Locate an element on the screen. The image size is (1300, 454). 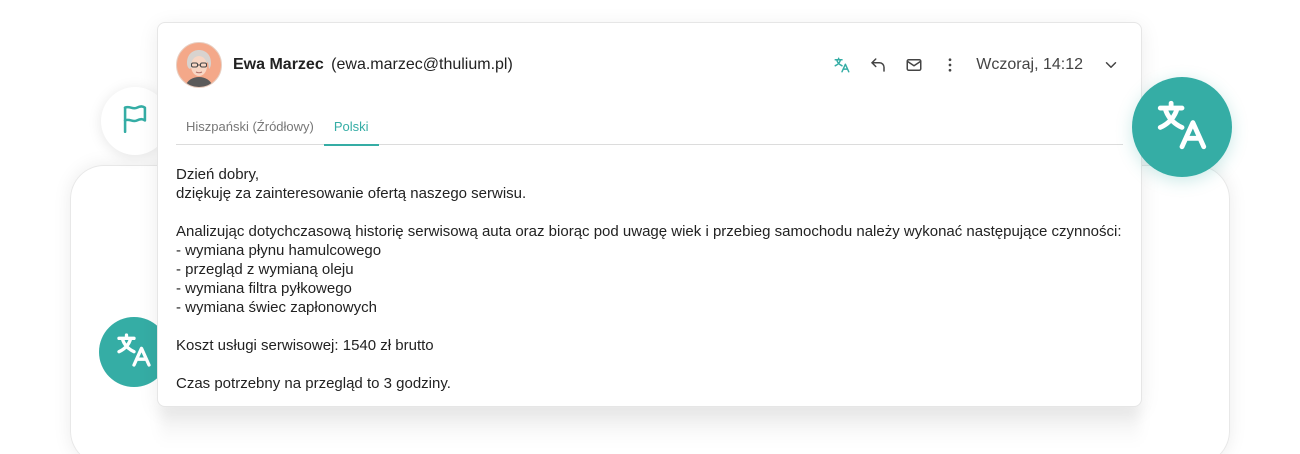
translate-badge-large is located at coordinates (1182, 127).